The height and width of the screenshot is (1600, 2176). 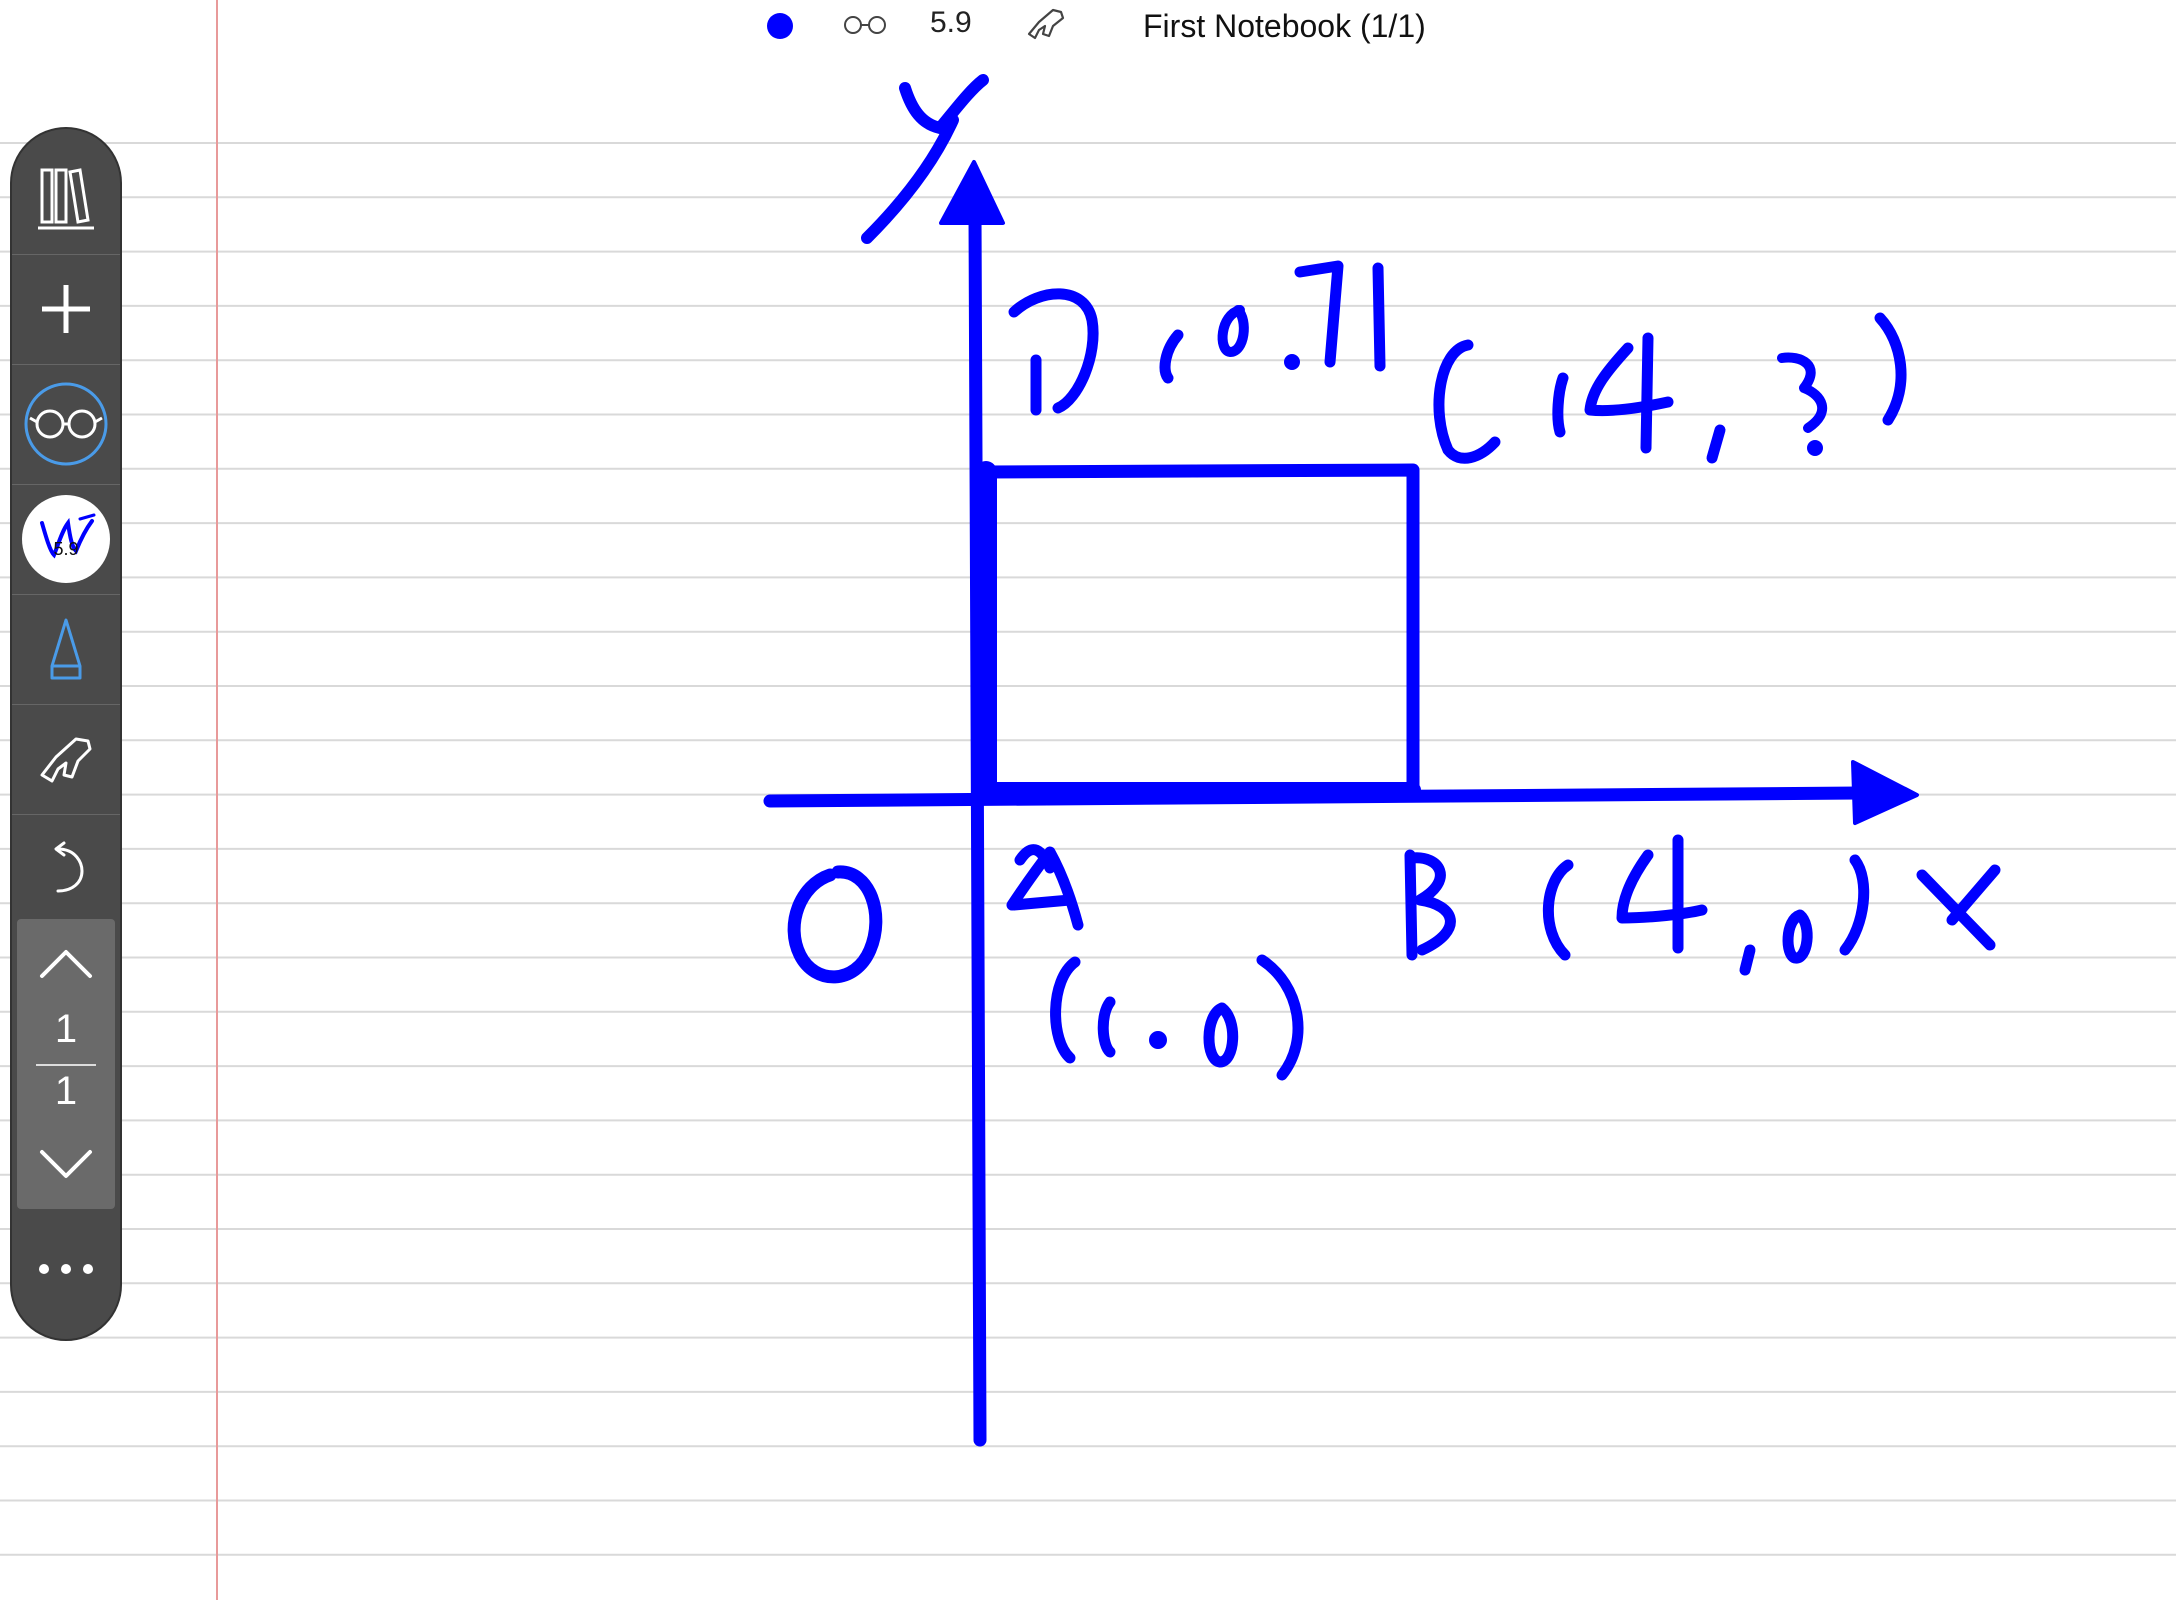 What do you see at coordinates (835, 924) in the screenshot?
I see `origin-o-stroke` at bounding box center [835, 924].